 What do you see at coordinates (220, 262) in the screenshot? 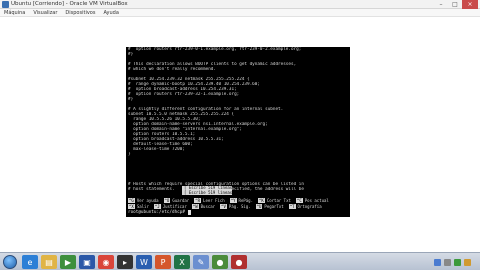
I see `camtasia-icon: ●` at bounding box center [220, 262].